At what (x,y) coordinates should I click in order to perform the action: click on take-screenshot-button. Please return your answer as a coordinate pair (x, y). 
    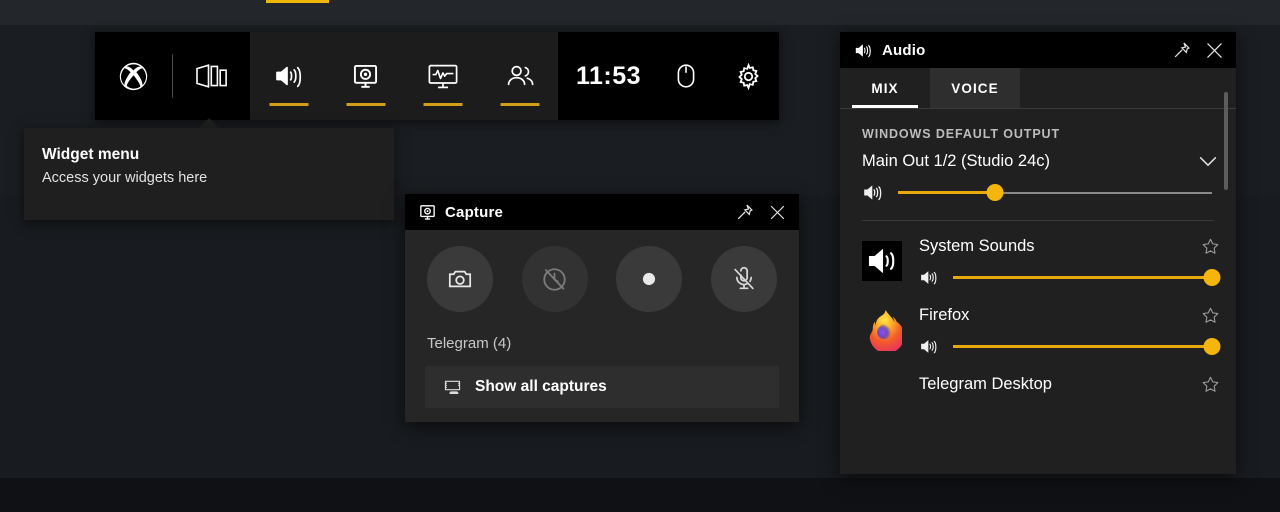
    Looking at the image, I should click on (460, 279).